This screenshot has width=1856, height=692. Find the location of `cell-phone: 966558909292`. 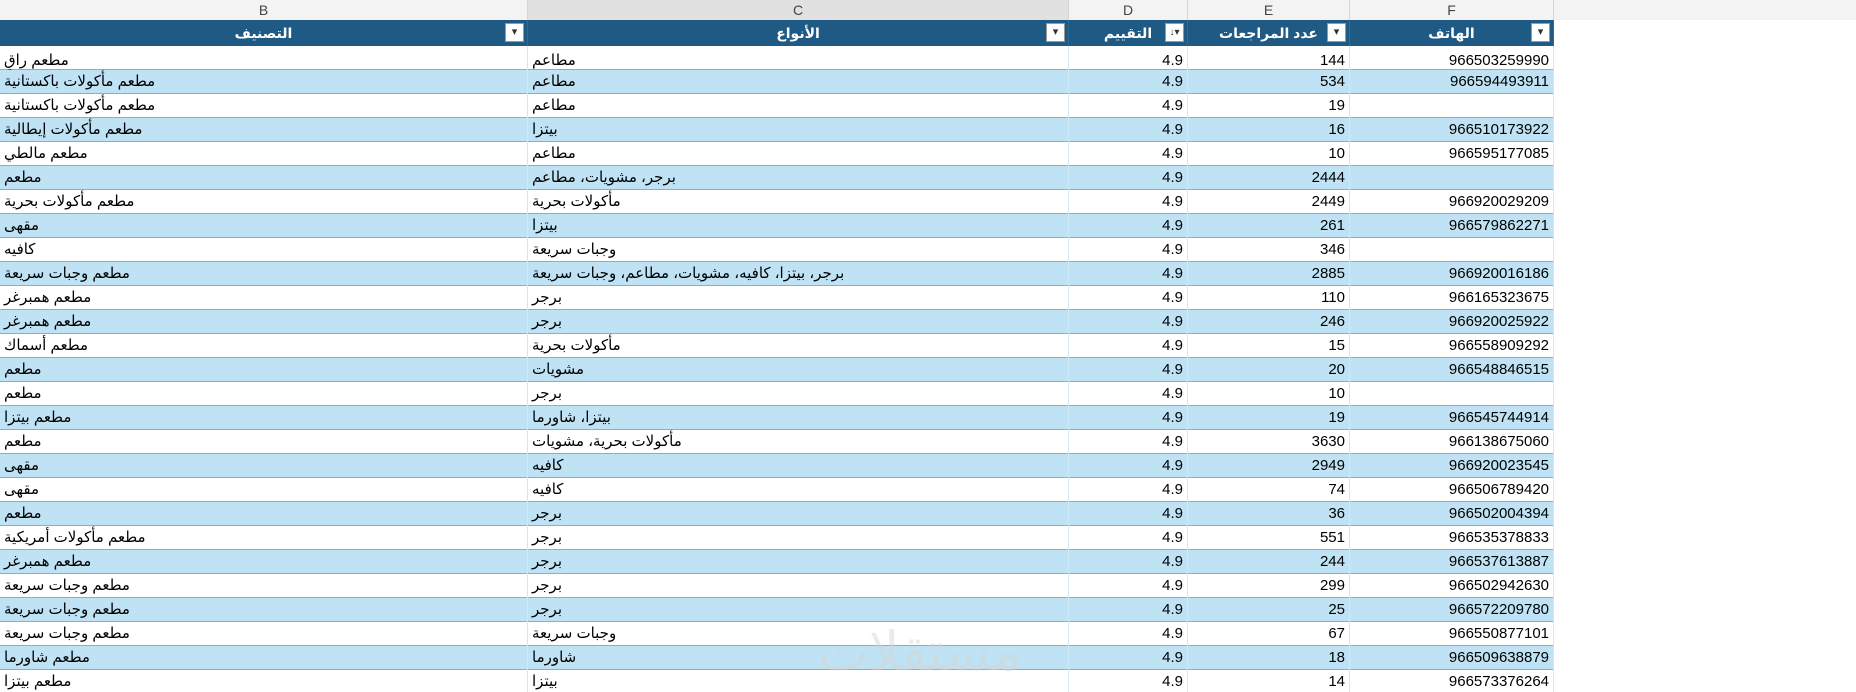

cell-phone: 966558909292 is located at coordinates (1452, 346).